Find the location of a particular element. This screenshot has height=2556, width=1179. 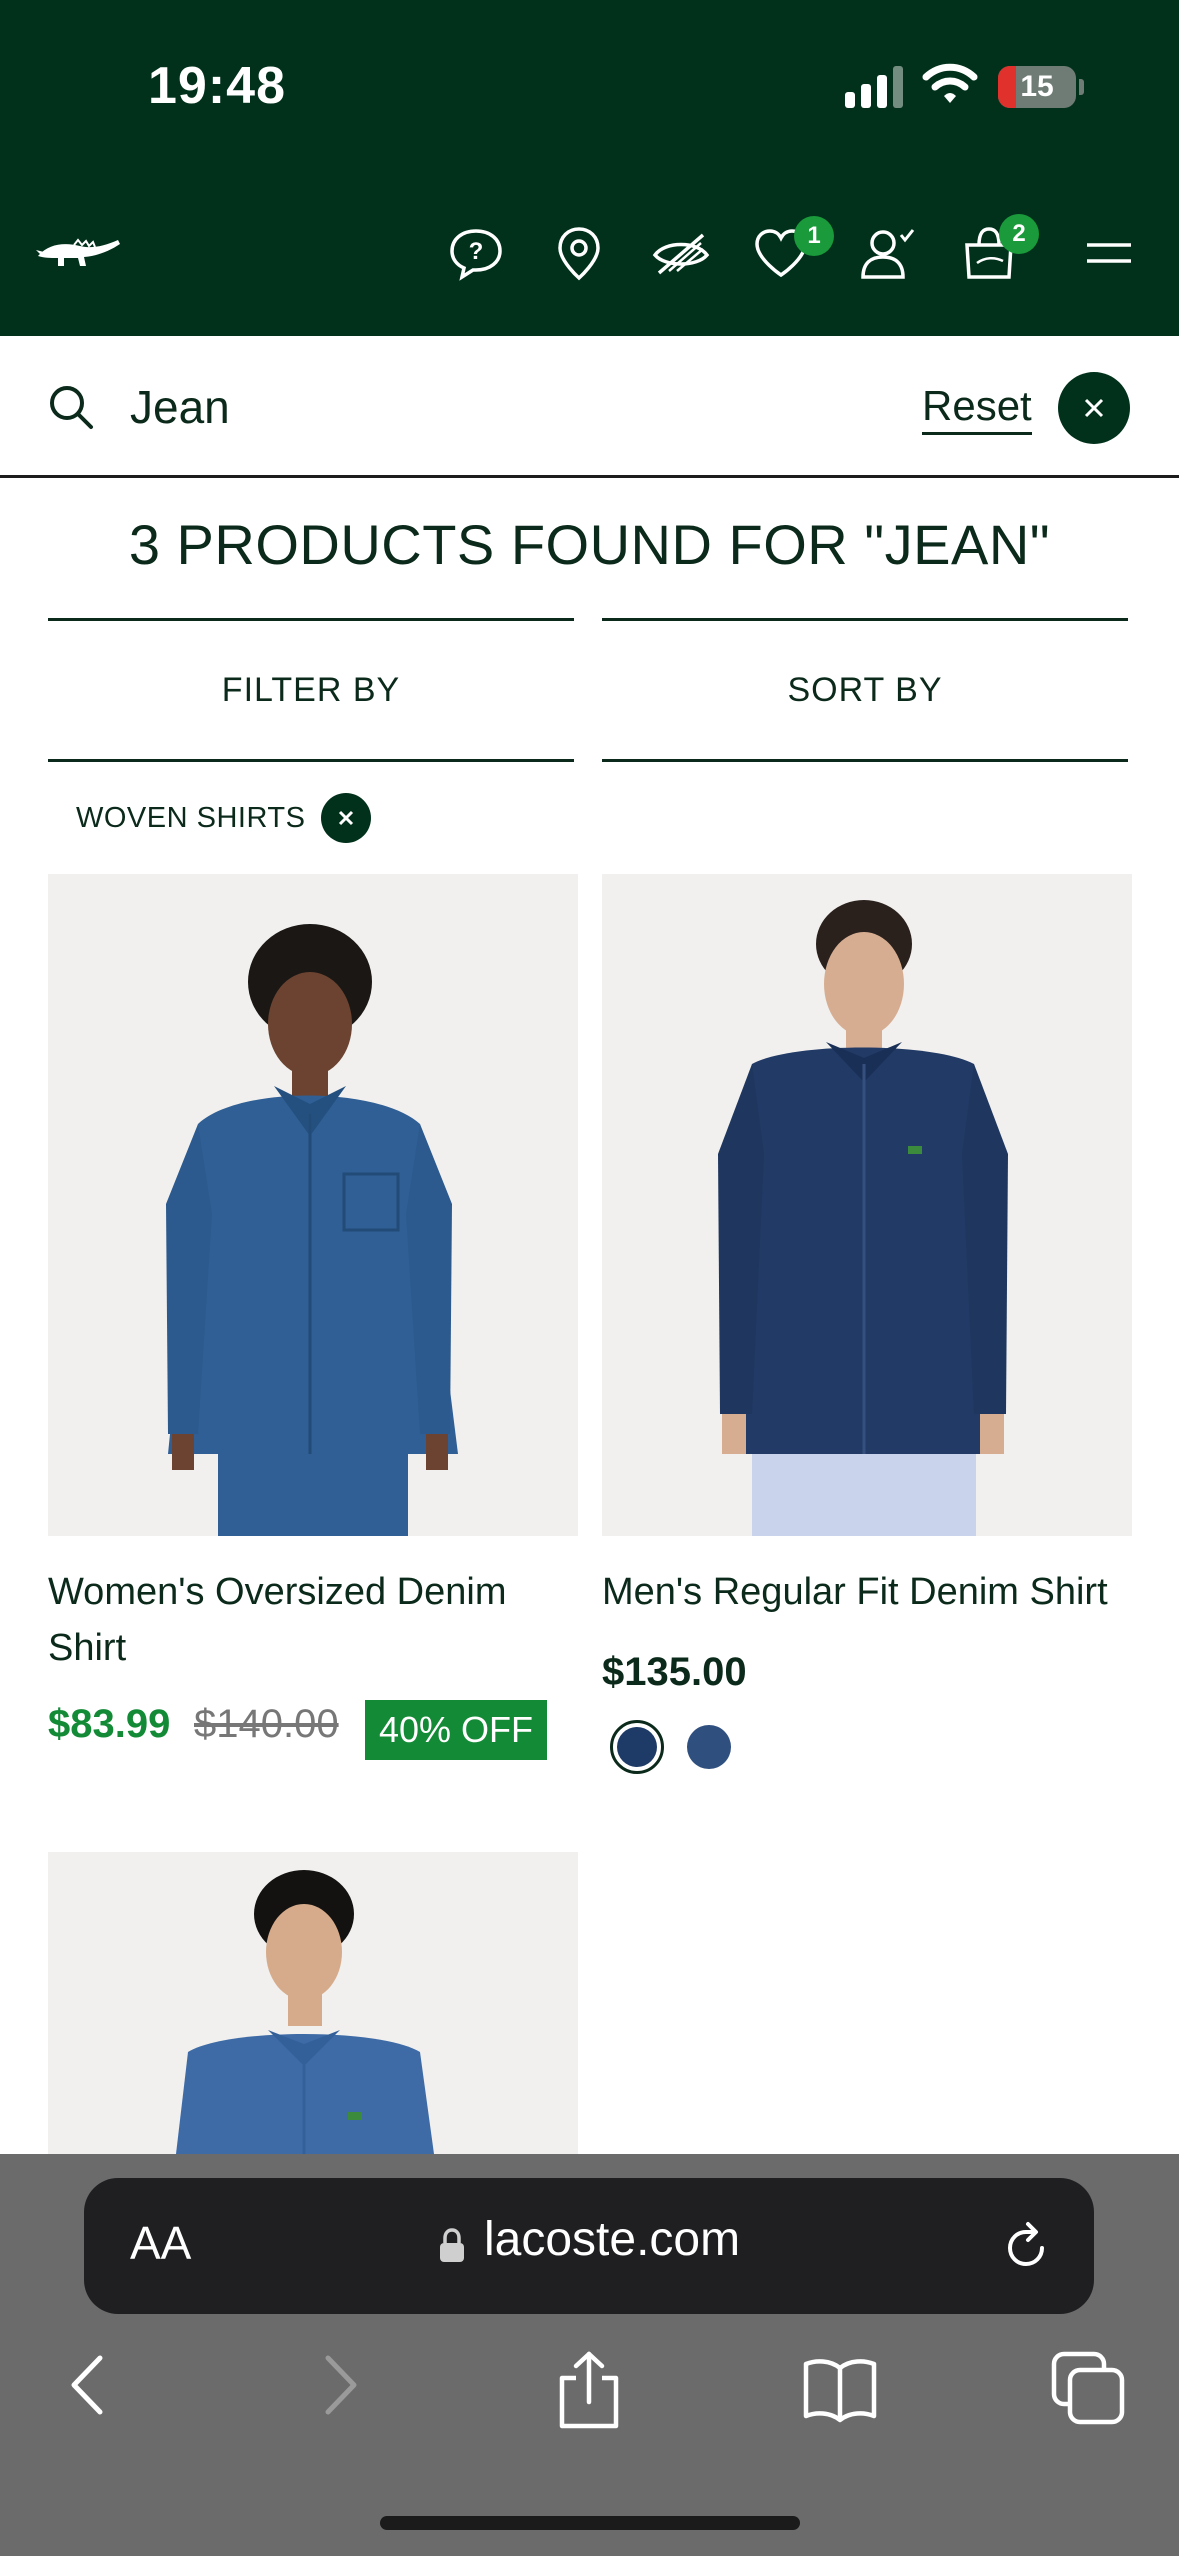

active-filter-chip: WOVEN SHIRTS is located at coordinates (224, 818).